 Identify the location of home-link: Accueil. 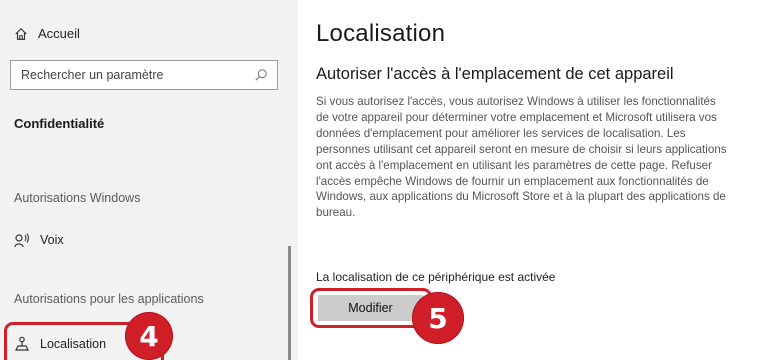
(47, 33).